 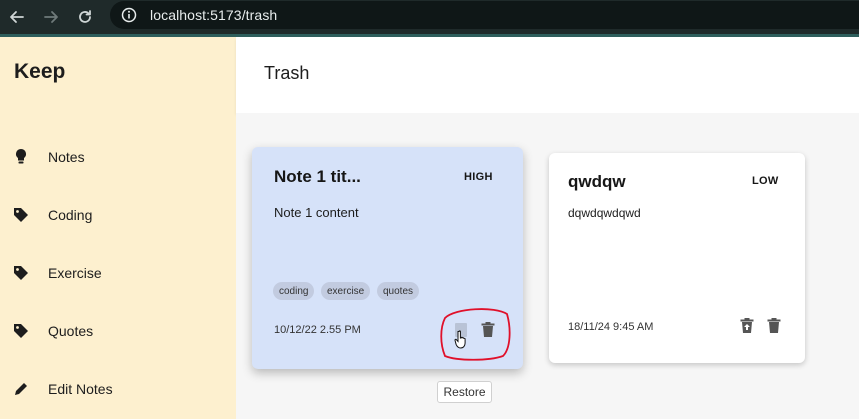 What do you see at coordinates (464, 392) in the screenshot?
I see `restore-tooltip: Restore` at bounding box center [464, 392].